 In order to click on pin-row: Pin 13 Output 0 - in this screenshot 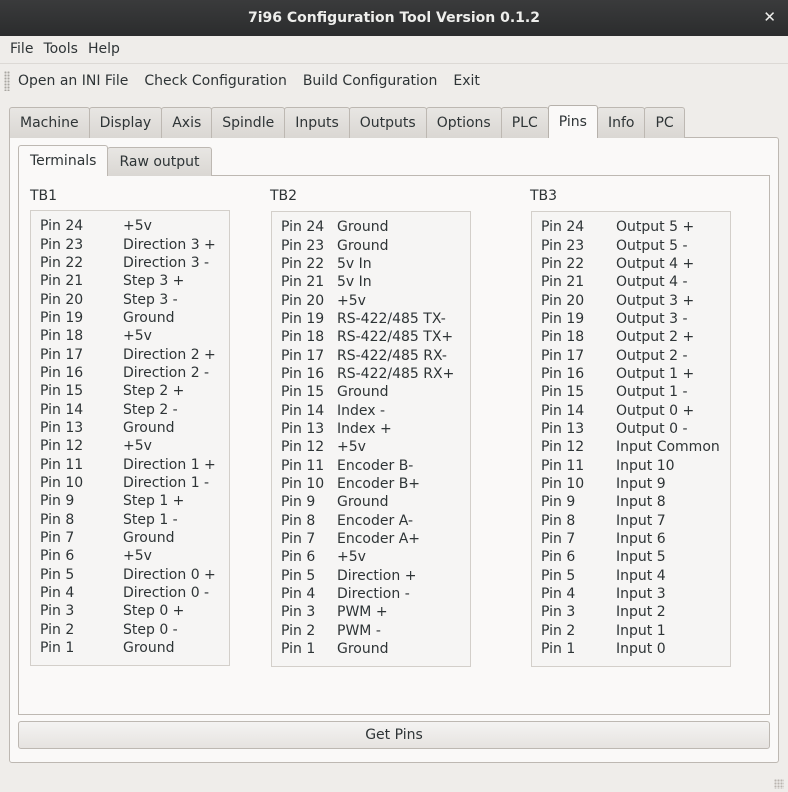, I will do `click(631, 429)`.